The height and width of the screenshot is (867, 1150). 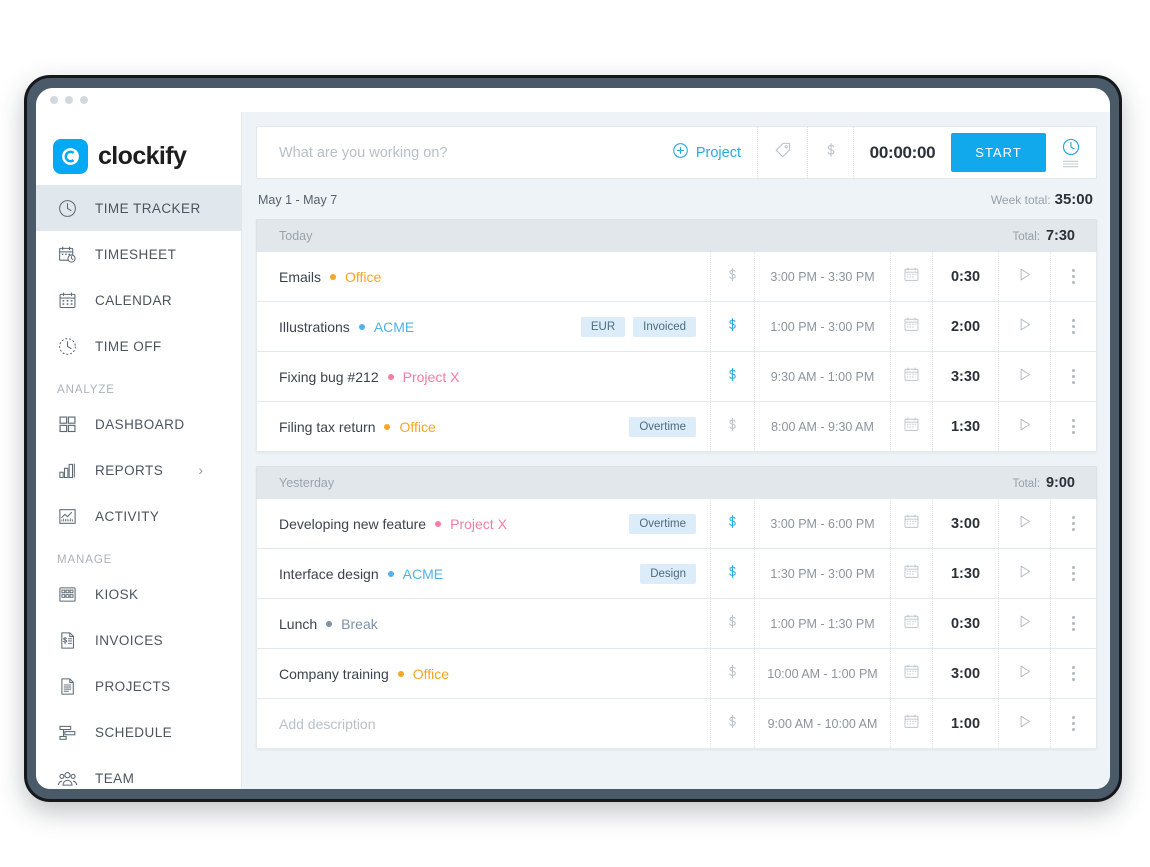 What do you see at coordinates (138, 346) in the screenshot?
I see `sidebar-item-time-off: TIME OFF` at bounding box center [138, 346].